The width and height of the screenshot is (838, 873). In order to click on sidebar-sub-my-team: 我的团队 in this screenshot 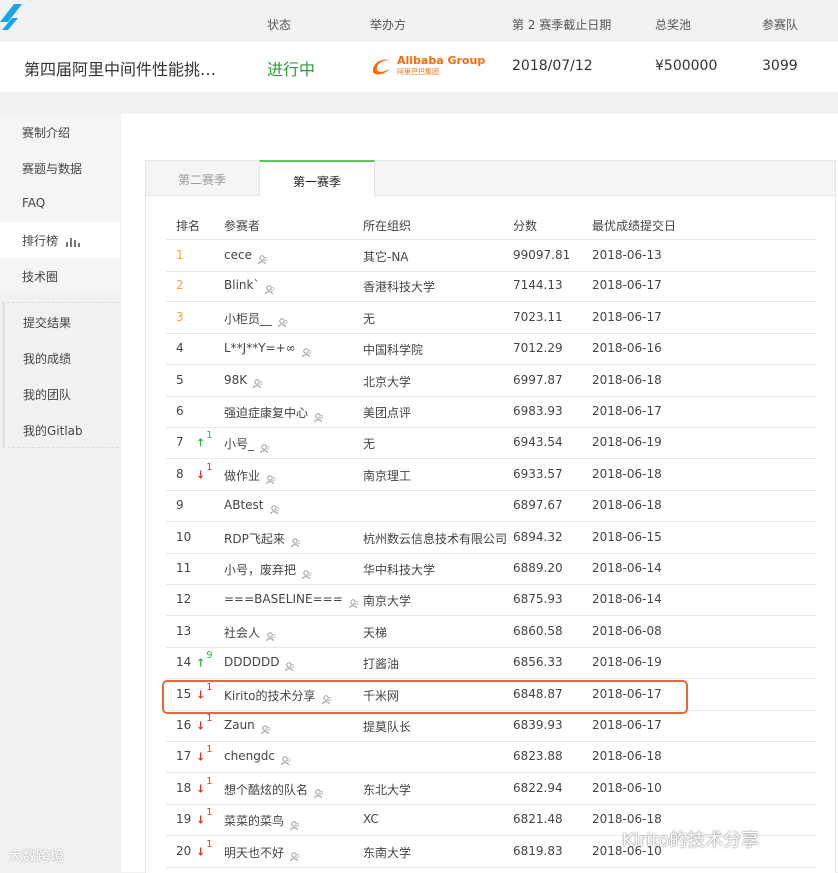, I will do `click(47, 394)`.